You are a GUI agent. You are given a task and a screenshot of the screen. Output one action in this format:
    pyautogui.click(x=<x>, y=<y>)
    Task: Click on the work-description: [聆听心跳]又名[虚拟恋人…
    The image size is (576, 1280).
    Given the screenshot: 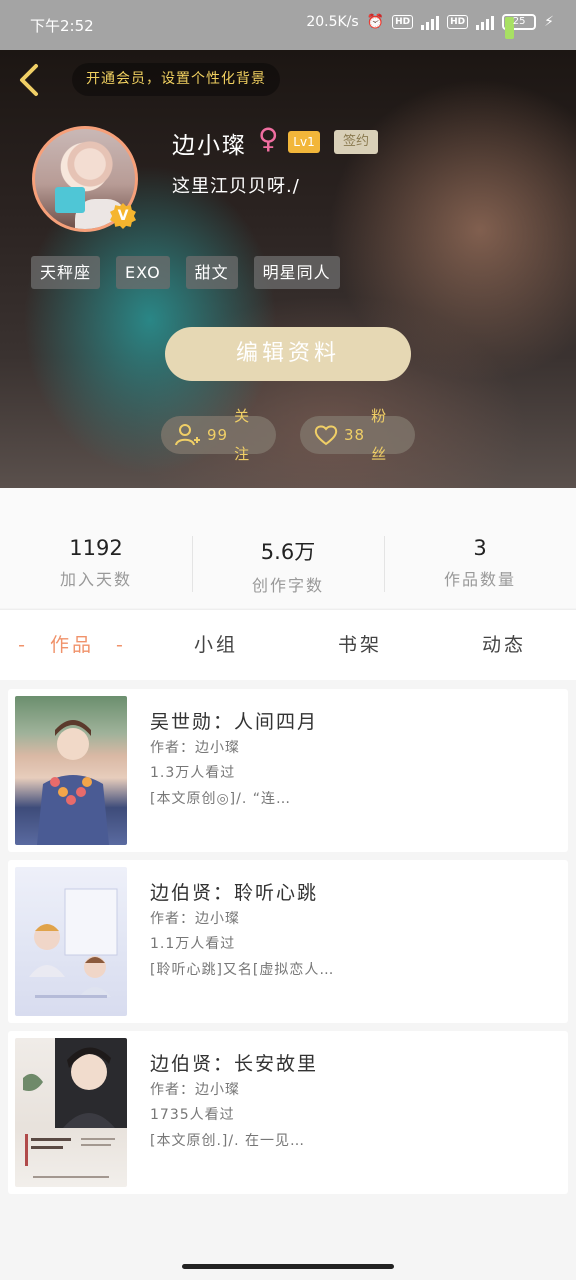 What is the action you would take?
    pyautogui.click(x=242, y=970)
    